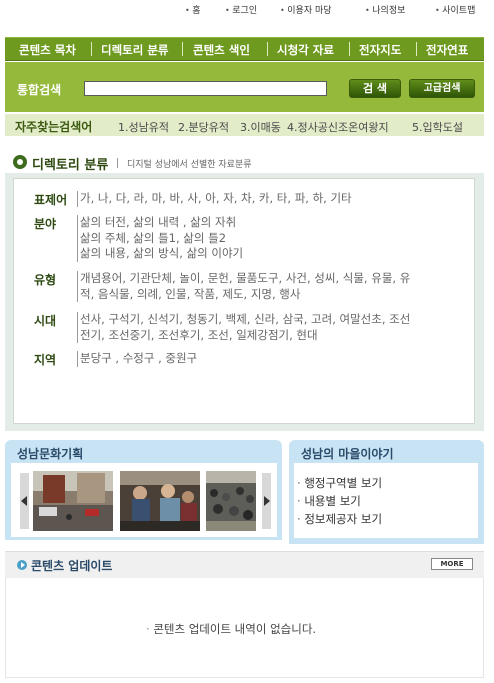  I want to click on nav-directory: 디렉토리 분류, so click(134, 50).